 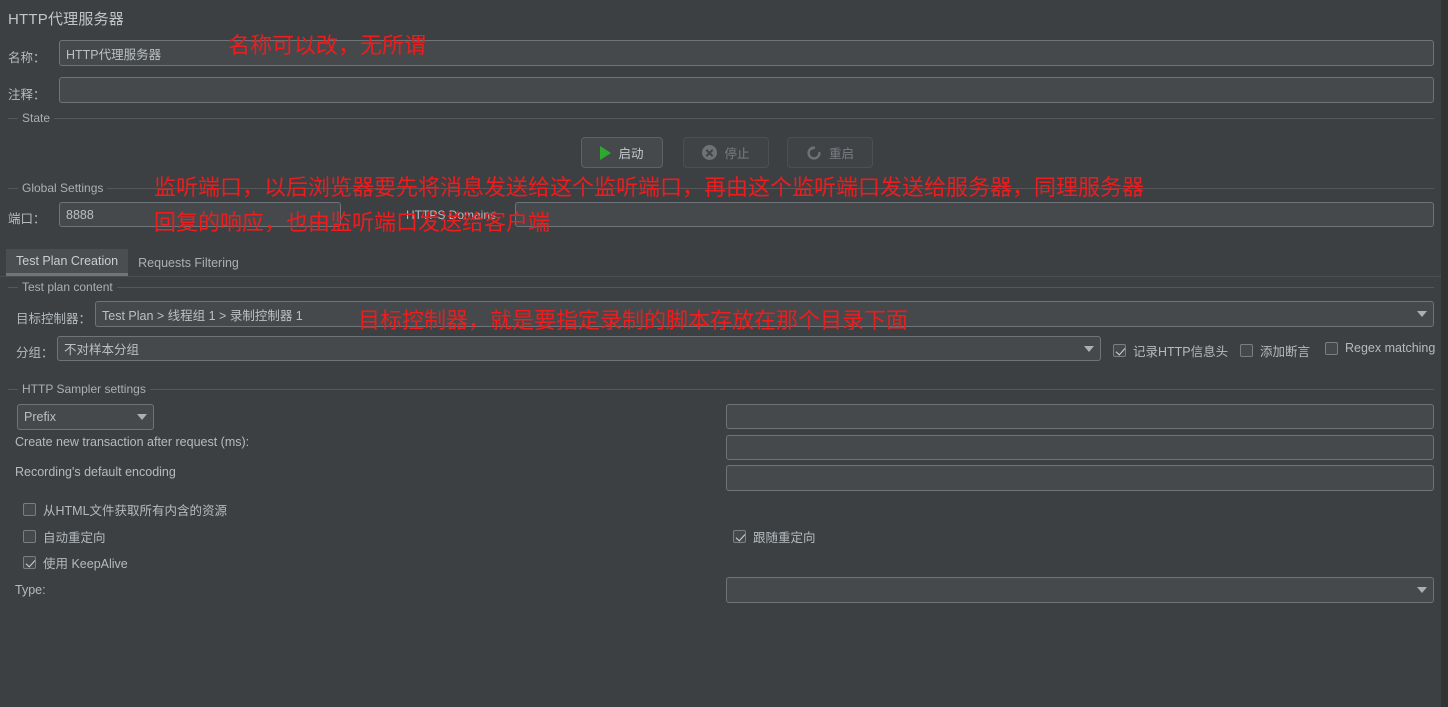 I want to click on tabs-baseline, so click(x=720, y=276).